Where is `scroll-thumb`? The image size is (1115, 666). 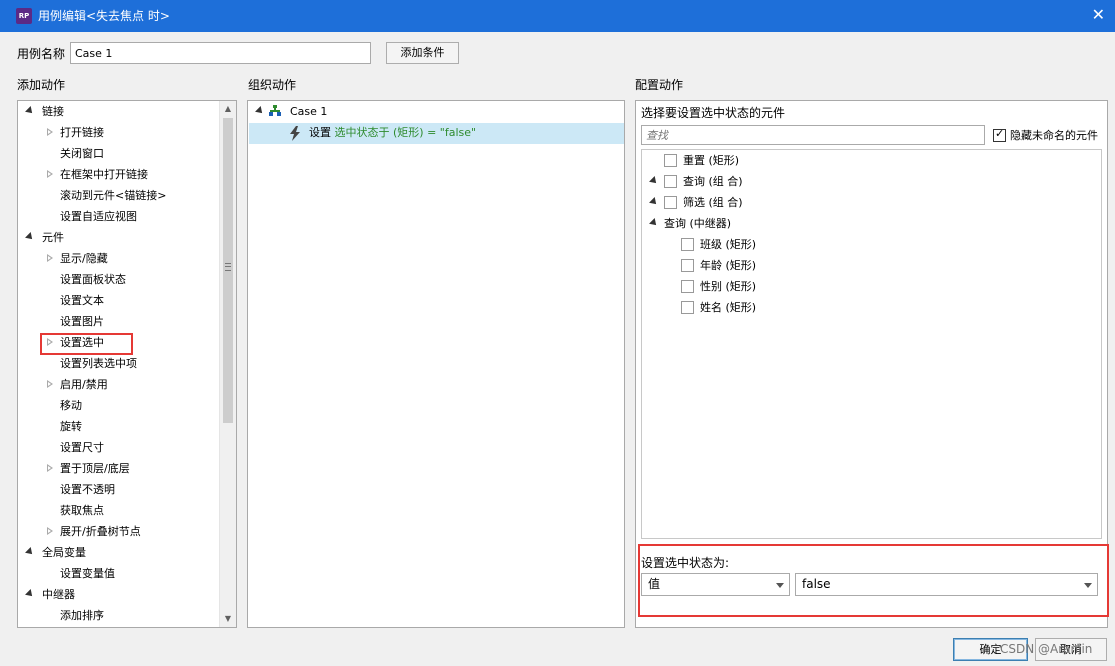
scroll-thumb is located at coordinates (228, 270).